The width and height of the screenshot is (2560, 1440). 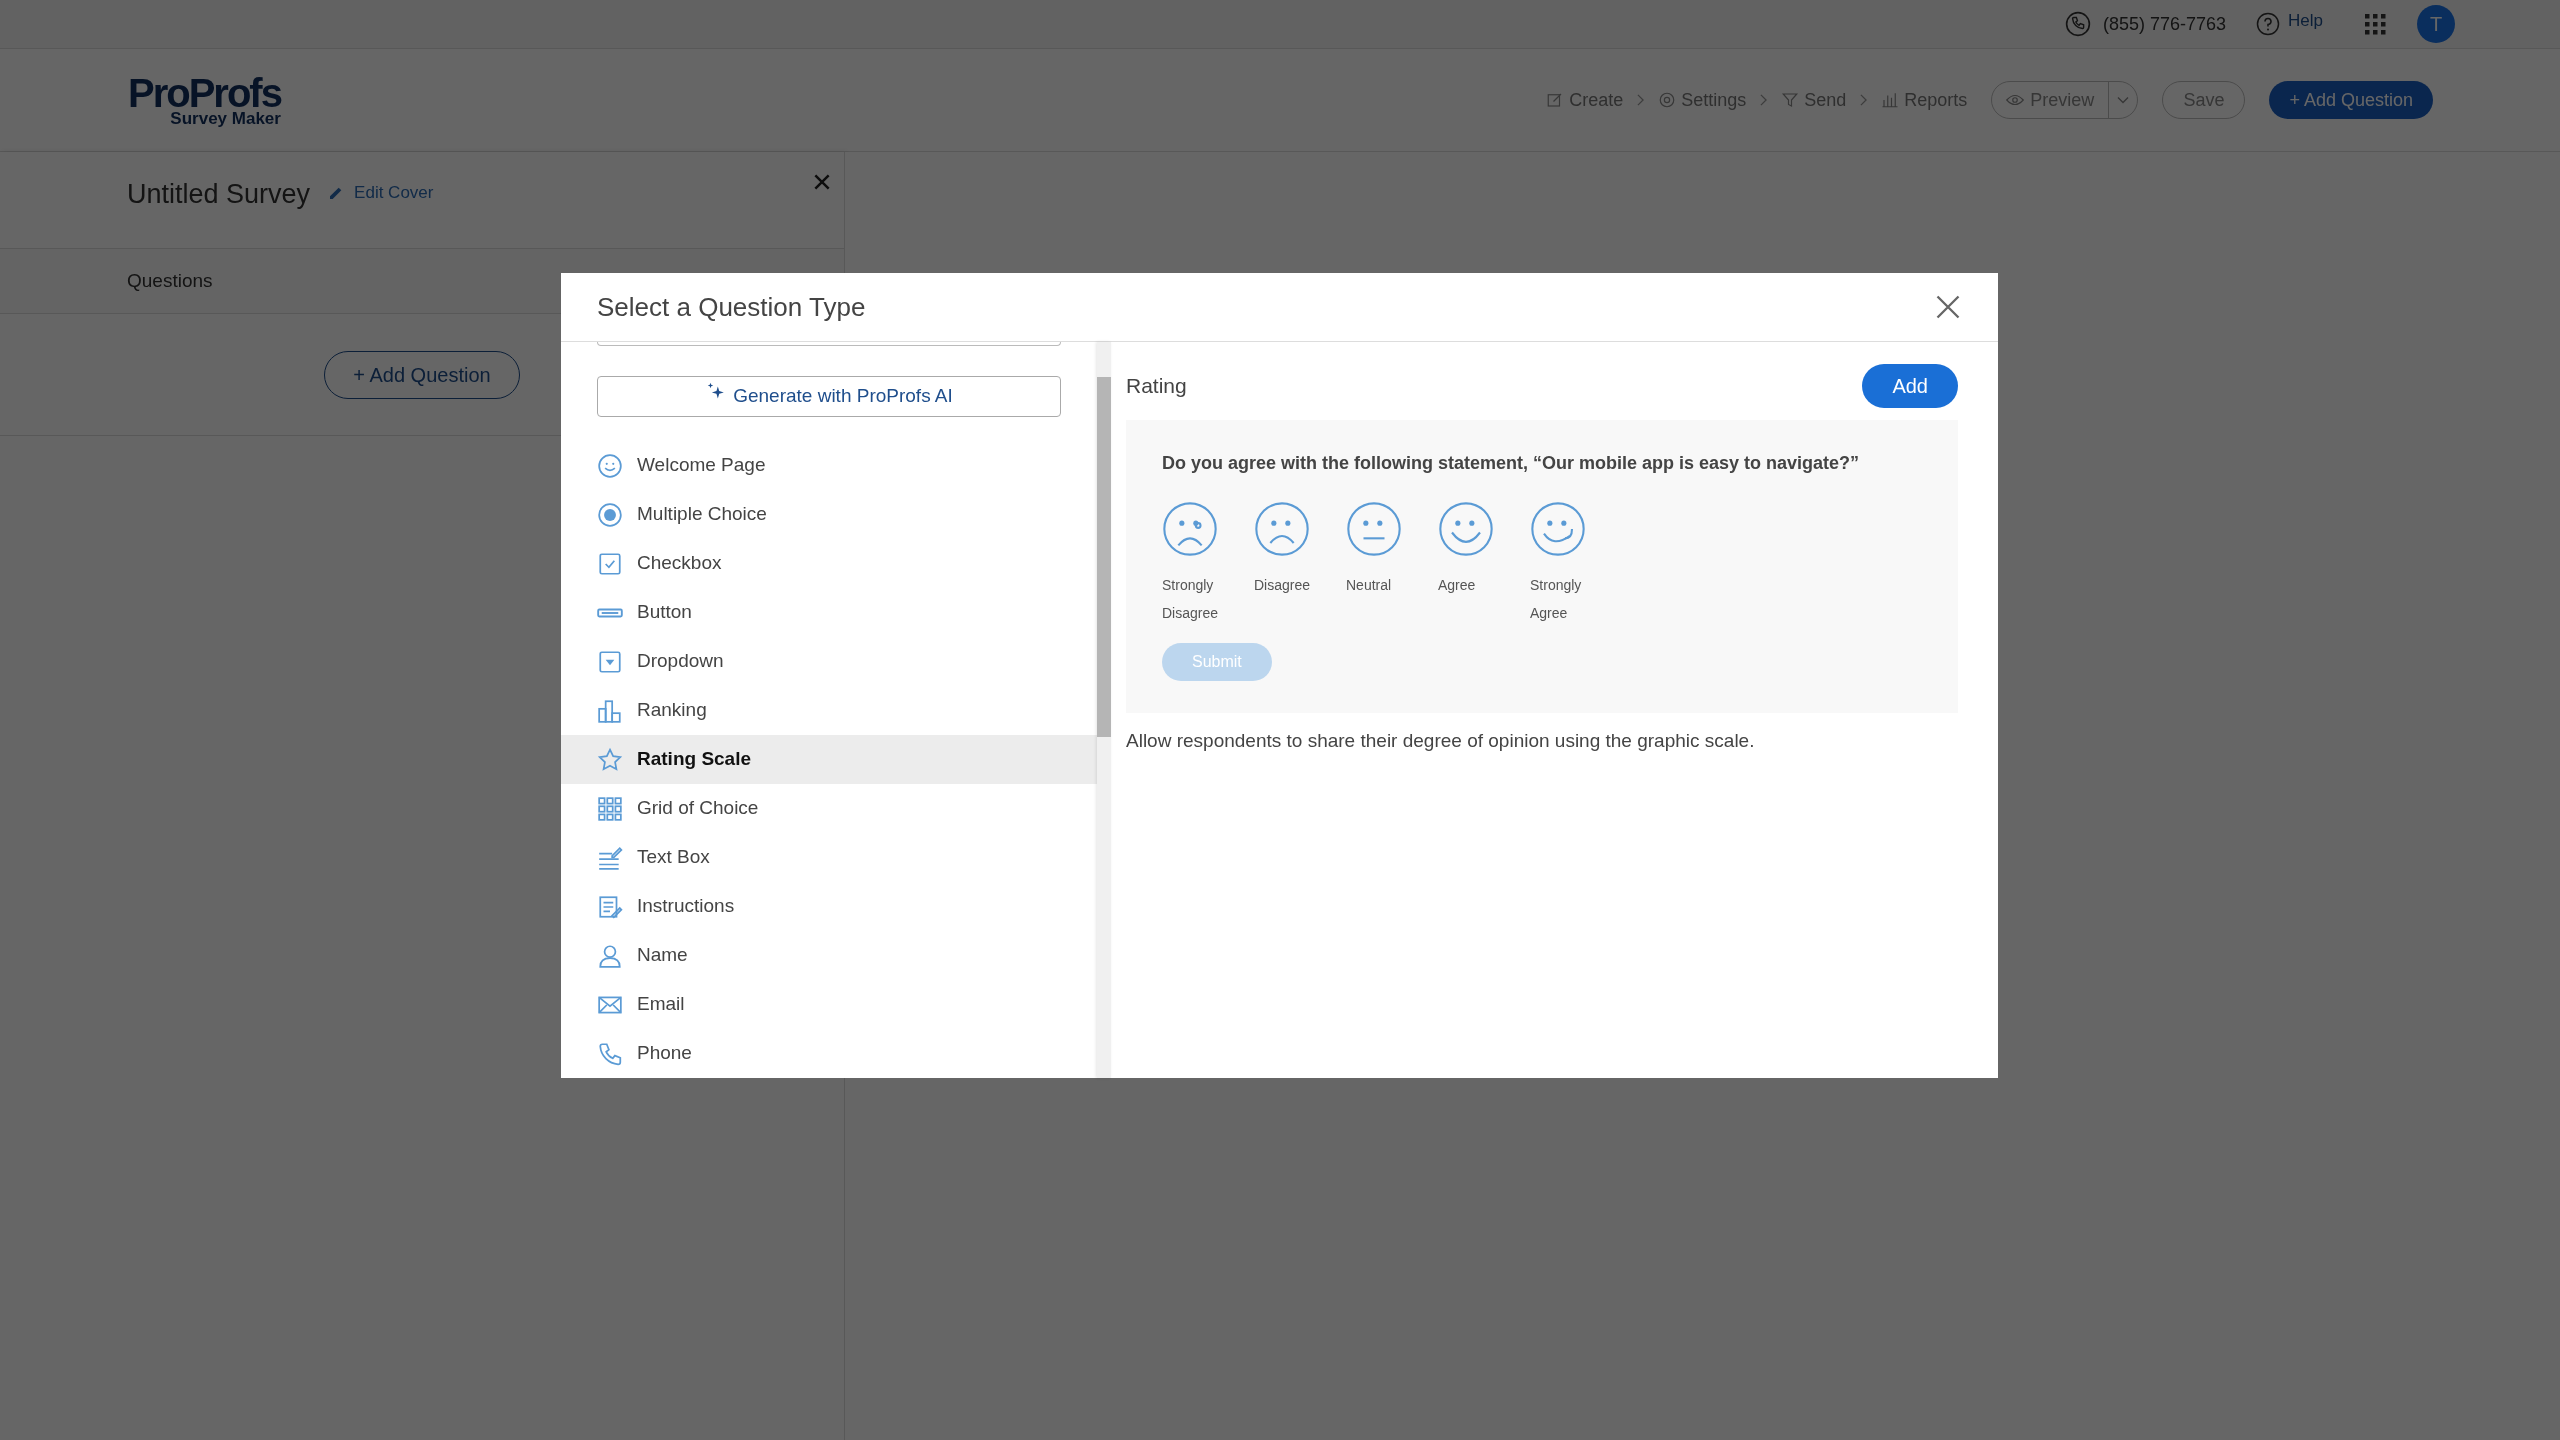 I want to click on question-type-item: Button, so click(x=829, y=612).